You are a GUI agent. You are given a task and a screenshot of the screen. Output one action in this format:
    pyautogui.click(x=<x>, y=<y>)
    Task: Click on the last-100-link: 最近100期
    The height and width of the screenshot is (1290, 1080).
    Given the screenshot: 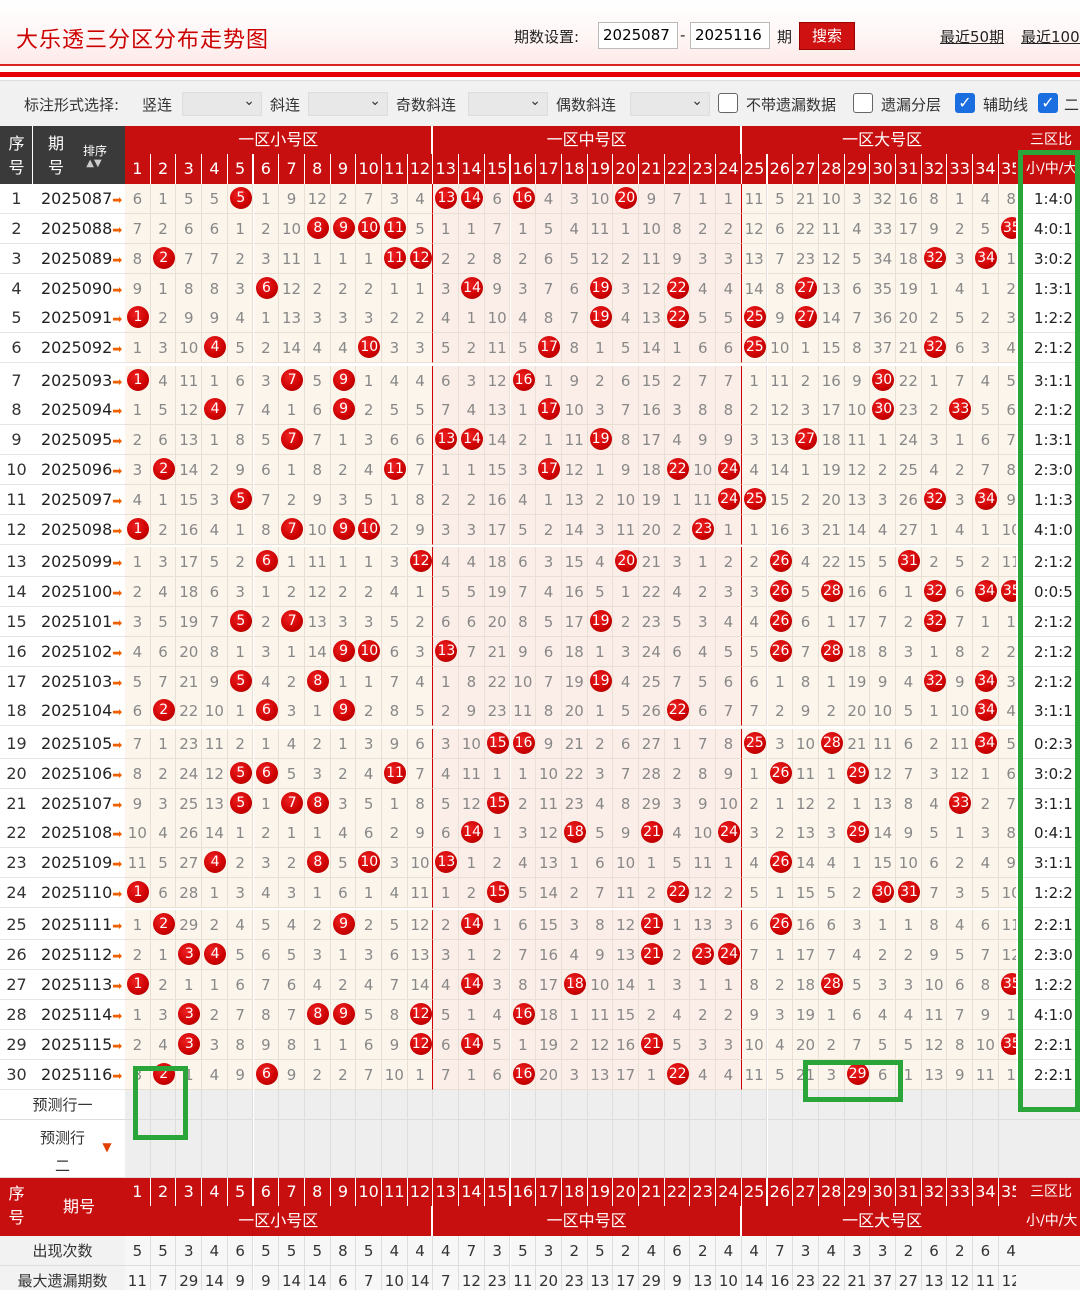 What is the action you would take?
    pyautogui.click(x=1050, y=36)
    